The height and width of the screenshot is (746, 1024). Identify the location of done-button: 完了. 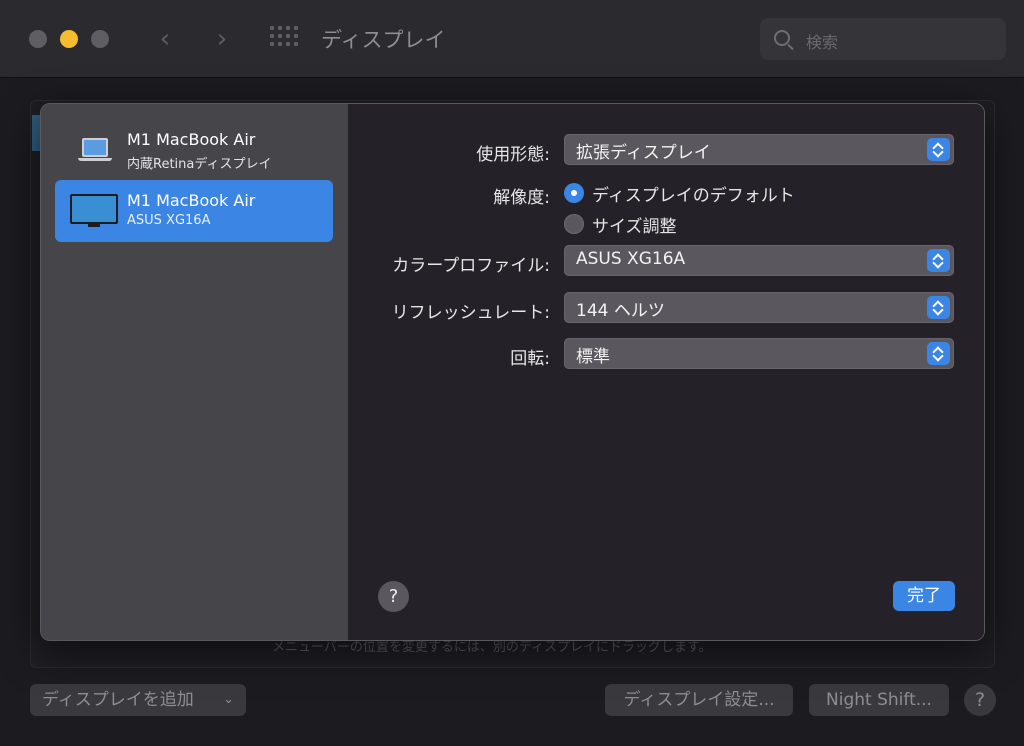
(924, 596).